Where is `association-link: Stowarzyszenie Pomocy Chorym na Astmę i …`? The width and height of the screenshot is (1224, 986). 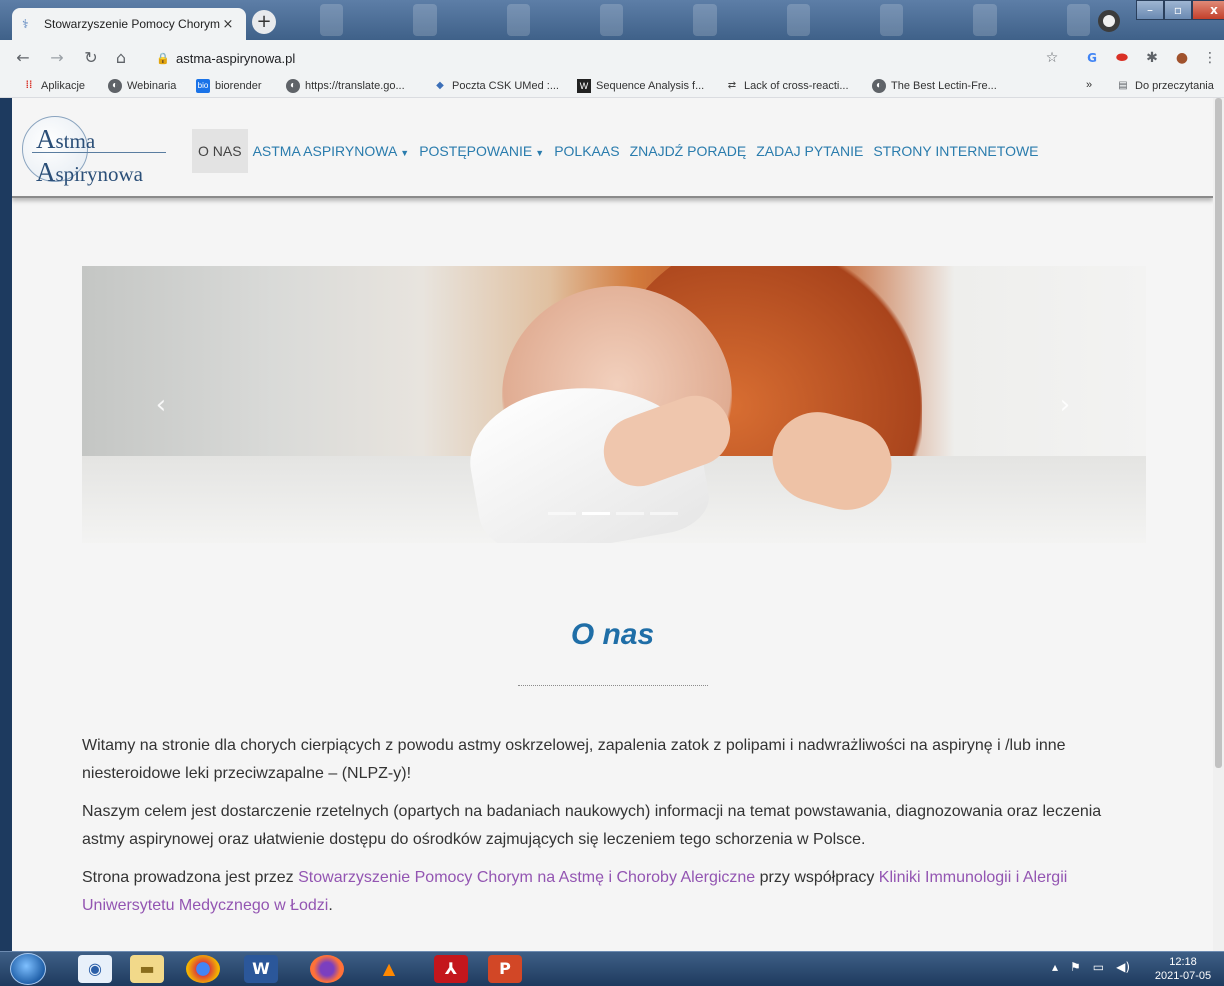 association-link: Stowarzyszenie Pomocy Chorym na Astmę i … is located at coordinates (526, 877).